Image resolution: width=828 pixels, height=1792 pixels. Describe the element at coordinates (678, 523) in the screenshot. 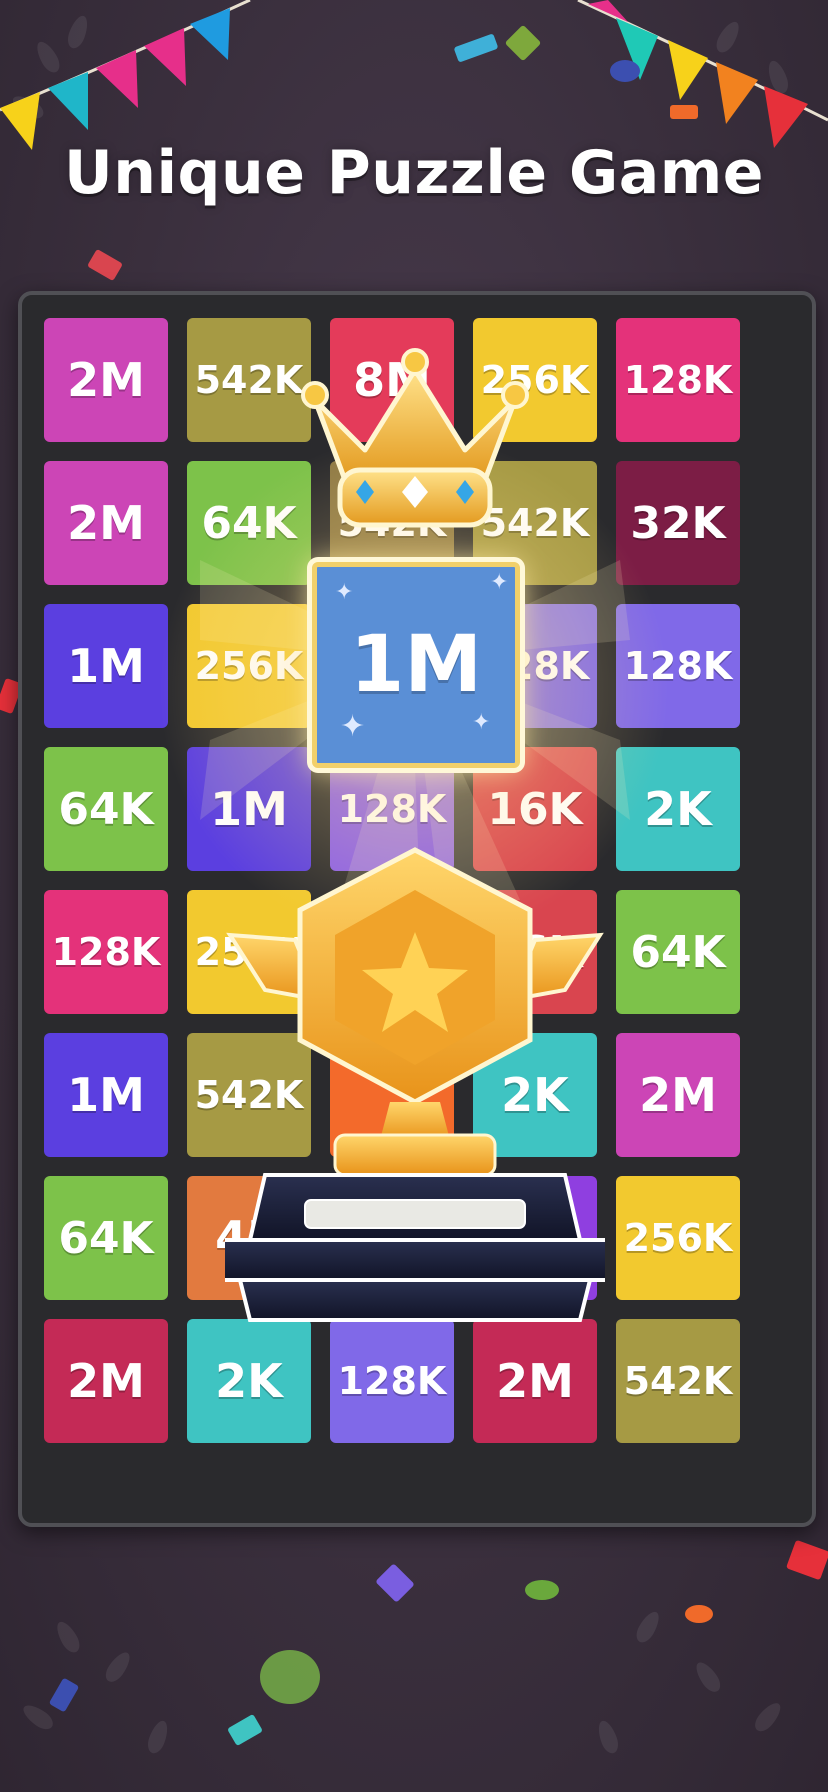

I see `board-tile: 32K` at that location.